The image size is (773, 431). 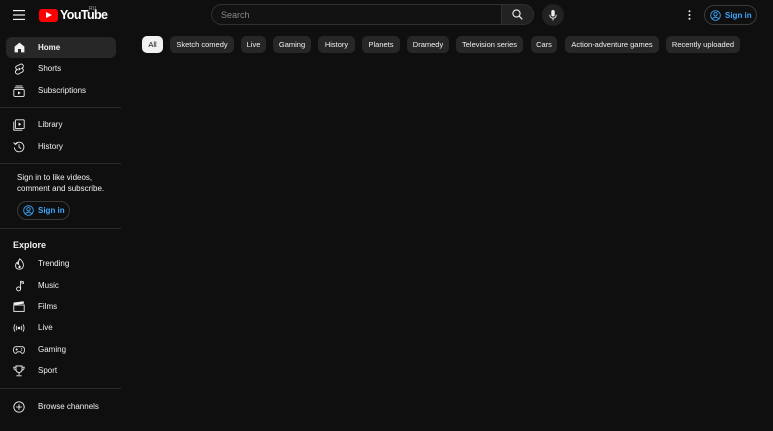 I want to click on sidebar-item-subscriptions: Subscriptions, so click(x=61, y=90).